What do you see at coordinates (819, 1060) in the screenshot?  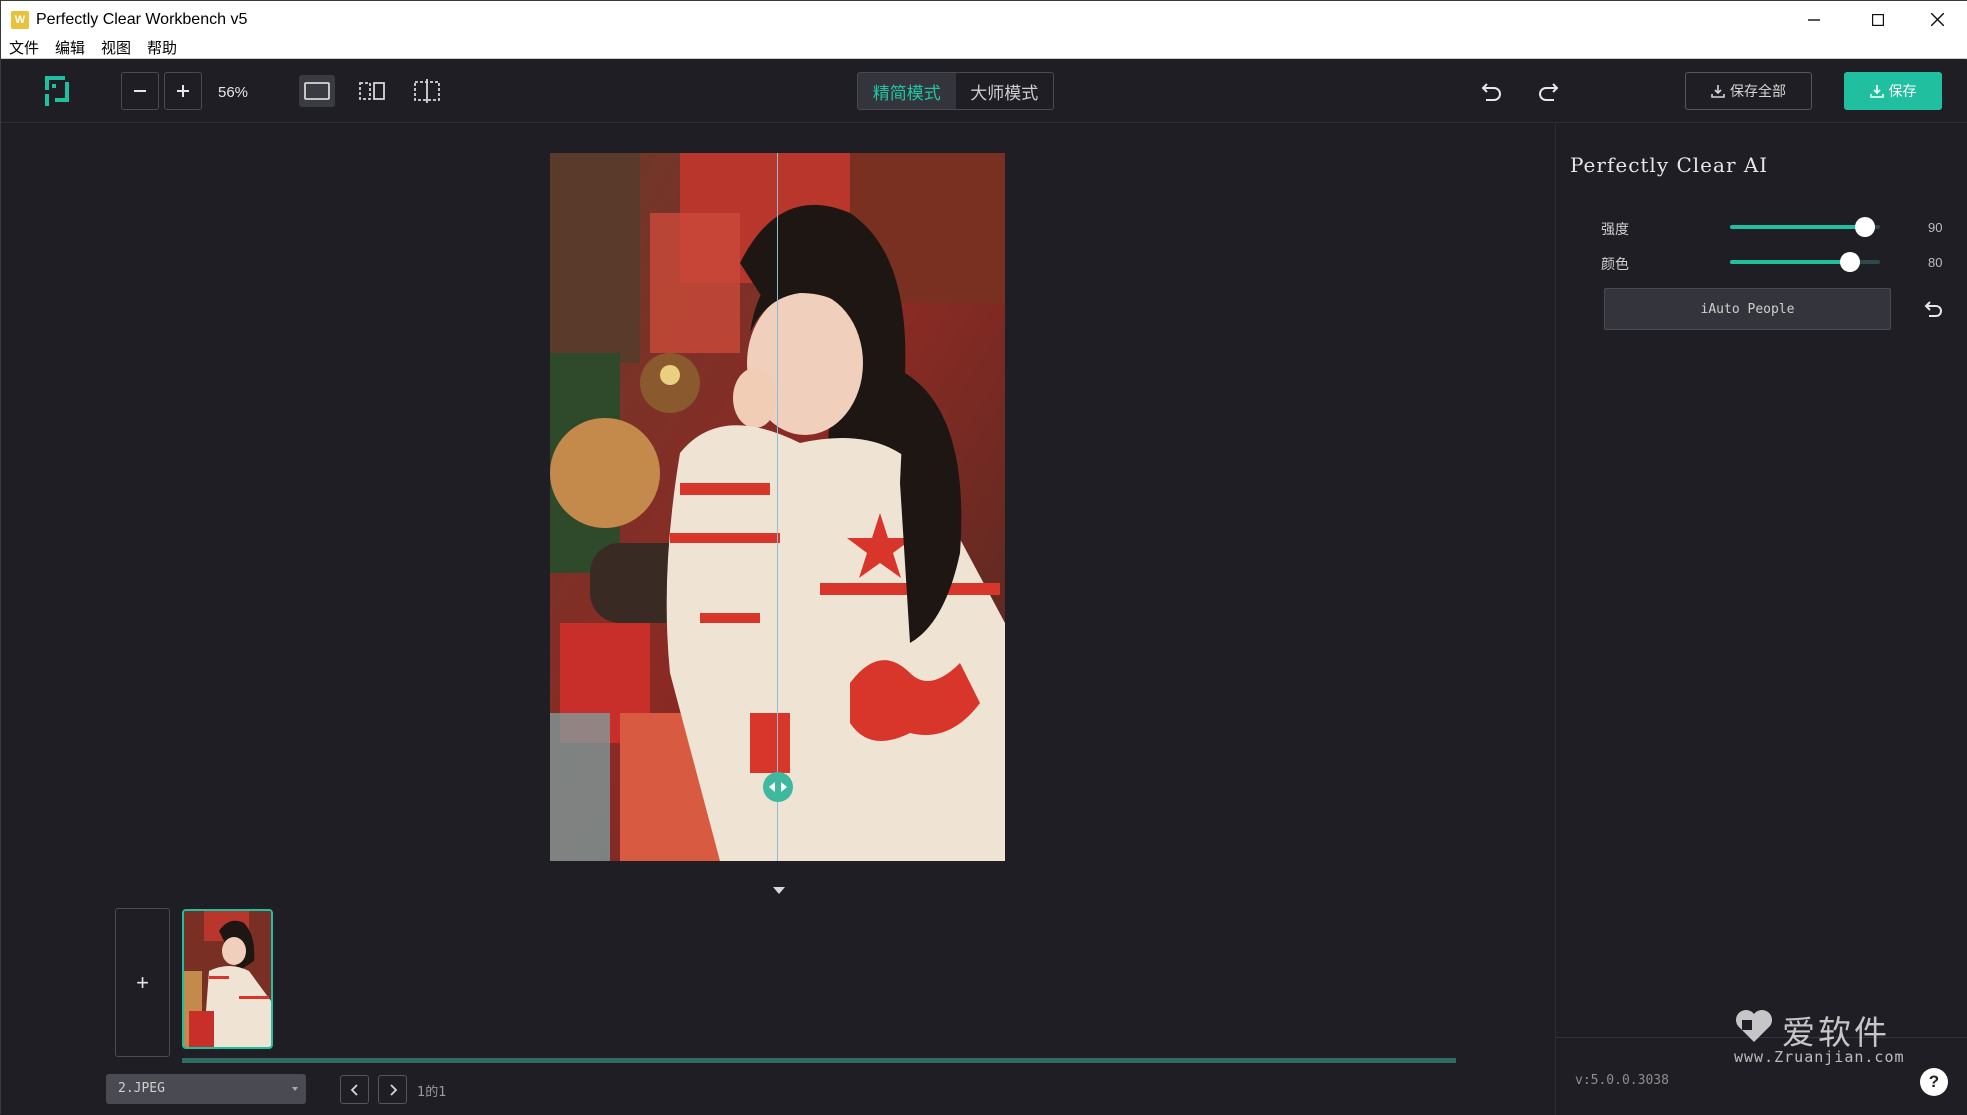 I see `filmstrip-progress` at bounding box center [819, 1060].